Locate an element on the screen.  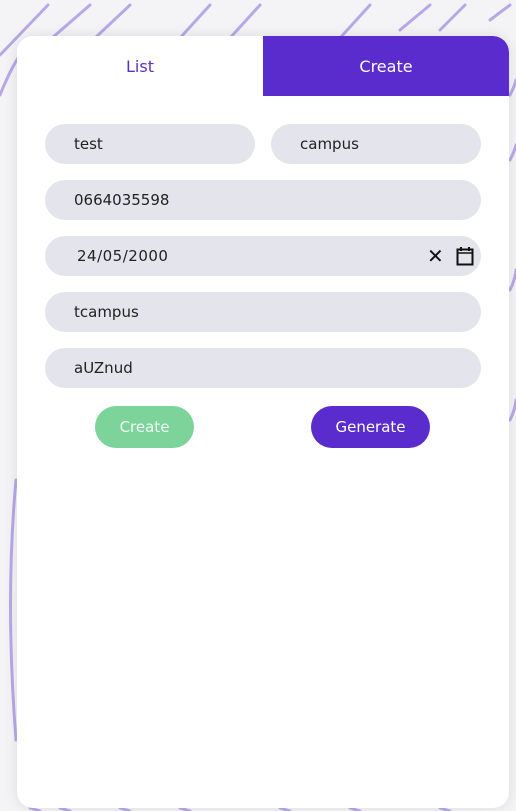
username-input is located at coordinates (277, 312).